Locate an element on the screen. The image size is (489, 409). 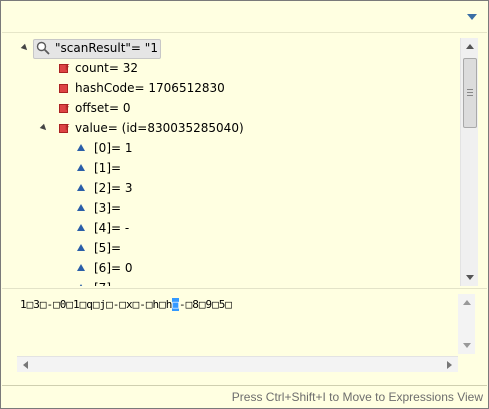
tree-row-root: "scanResult"= "1 is located at coordinates (238, 48).